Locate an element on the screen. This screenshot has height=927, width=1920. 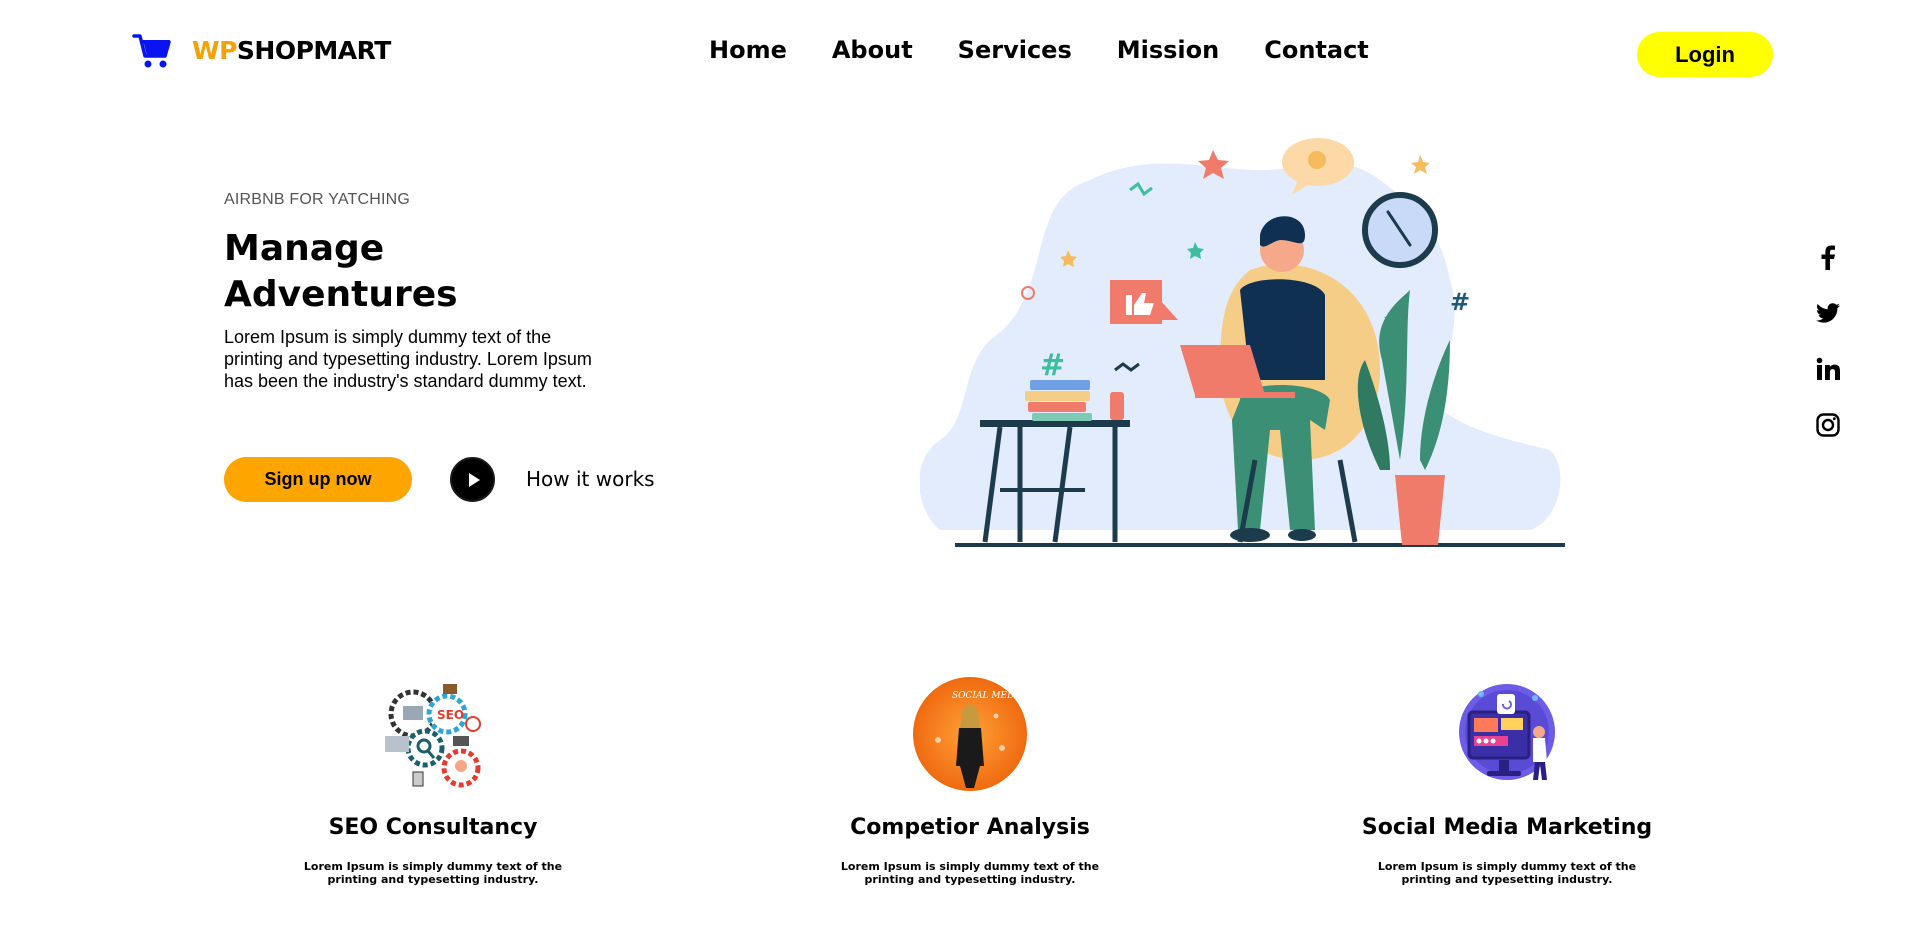
main-nav: Home About Services Mission Contact is located at coordinates (1039, 50).